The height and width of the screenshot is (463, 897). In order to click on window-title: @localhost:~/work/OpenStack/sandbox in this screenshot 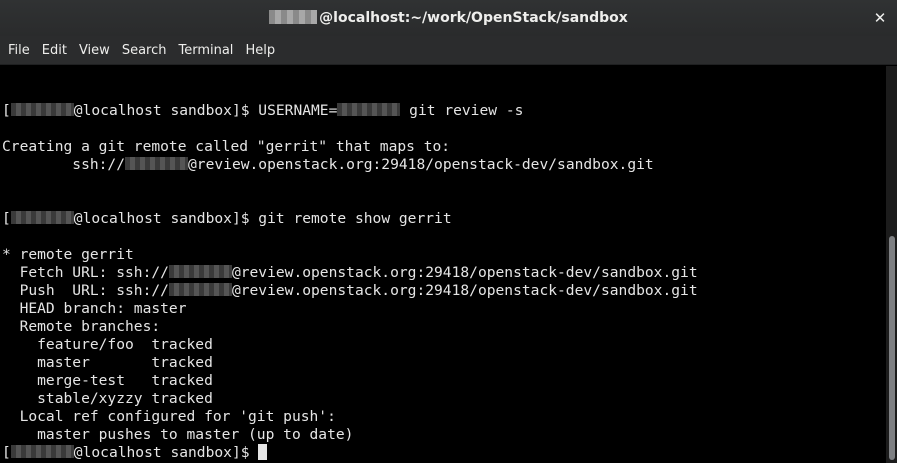, I will do `click(448, 18)`.